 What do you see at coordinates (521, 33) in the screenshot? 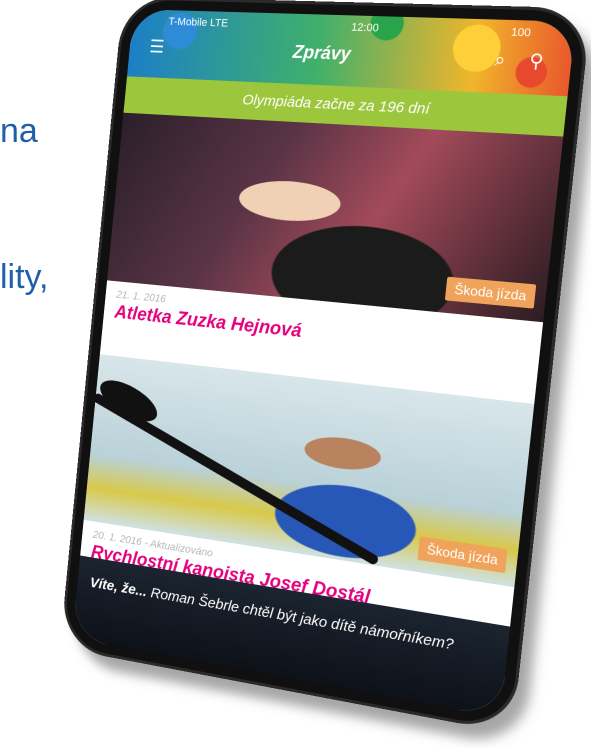
I see `battery-label: 100` at bounding box center [521, 33].